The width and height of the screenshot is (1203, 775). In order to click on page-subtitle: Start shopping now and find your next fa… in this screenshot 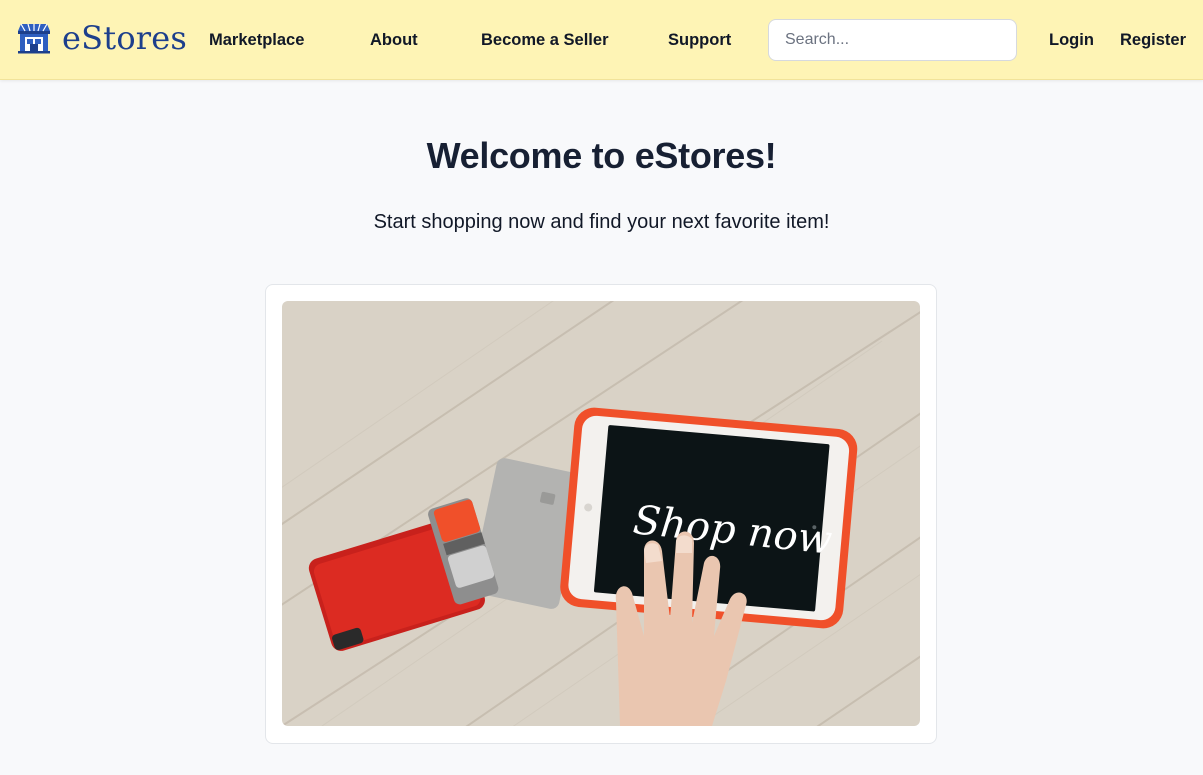, I will do `click(601, 222)`.